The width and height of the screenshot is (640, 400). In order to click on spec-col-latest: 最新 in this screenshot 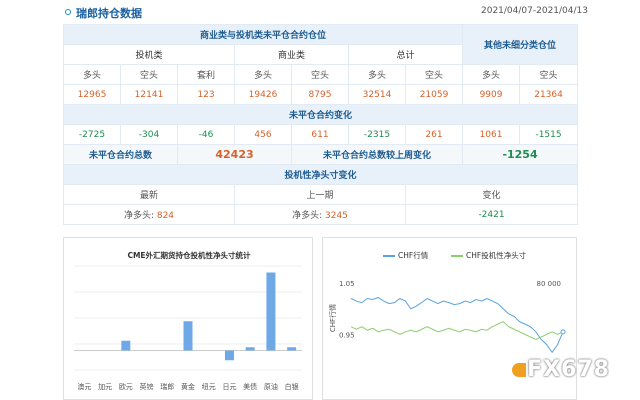, I will do `click(149, 194)`.